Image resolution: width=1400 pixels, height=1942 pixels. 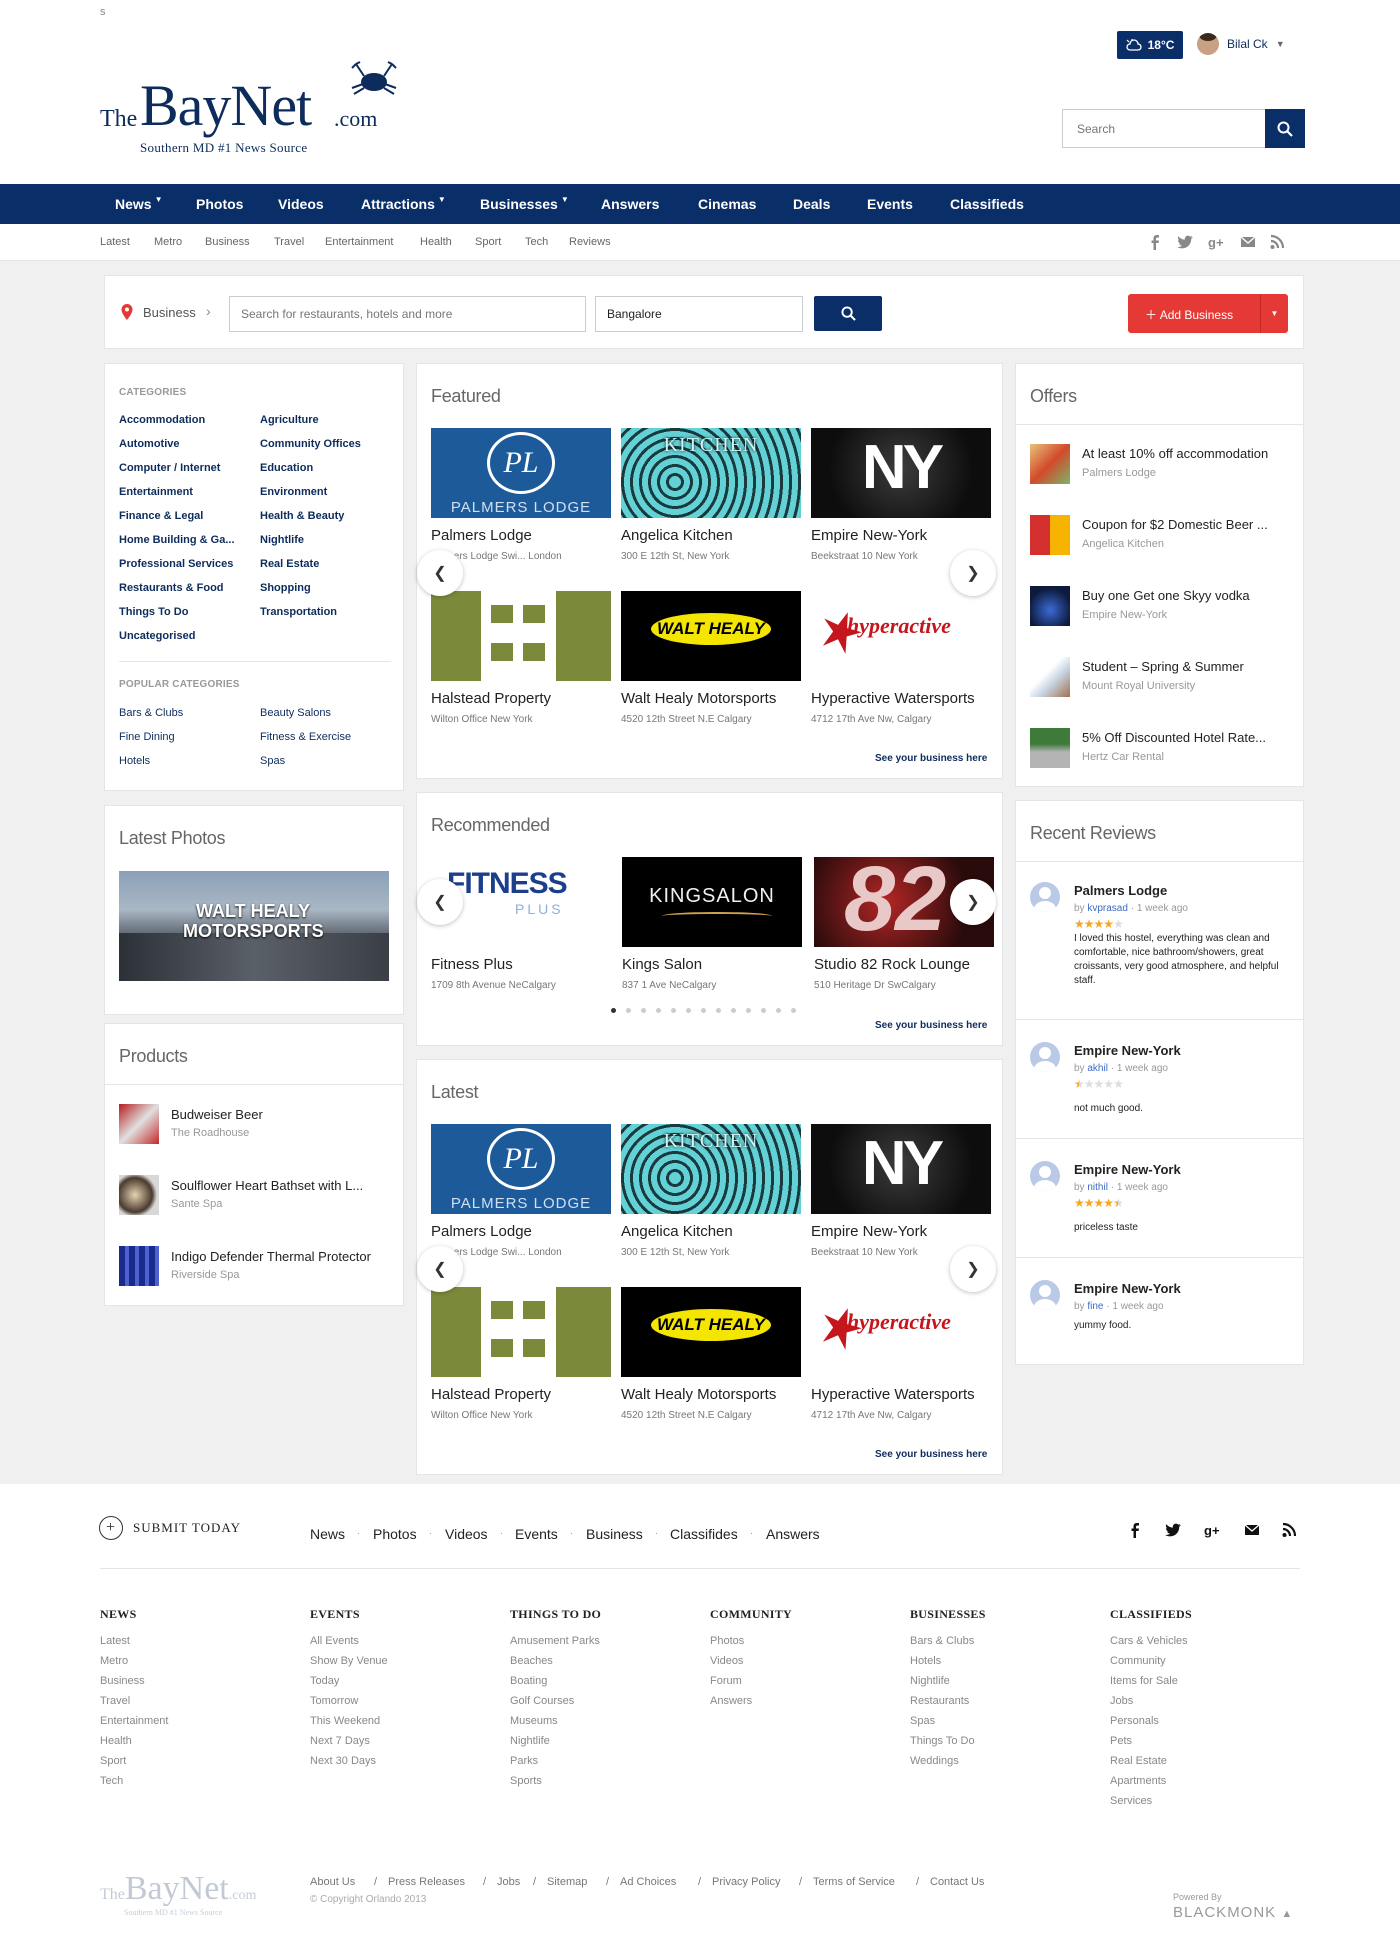 What do you see at coordinates (957, 1882) in the screenshot?
I see `footer-bottom-link: Contact Us` at bounding box center [957, 1882].